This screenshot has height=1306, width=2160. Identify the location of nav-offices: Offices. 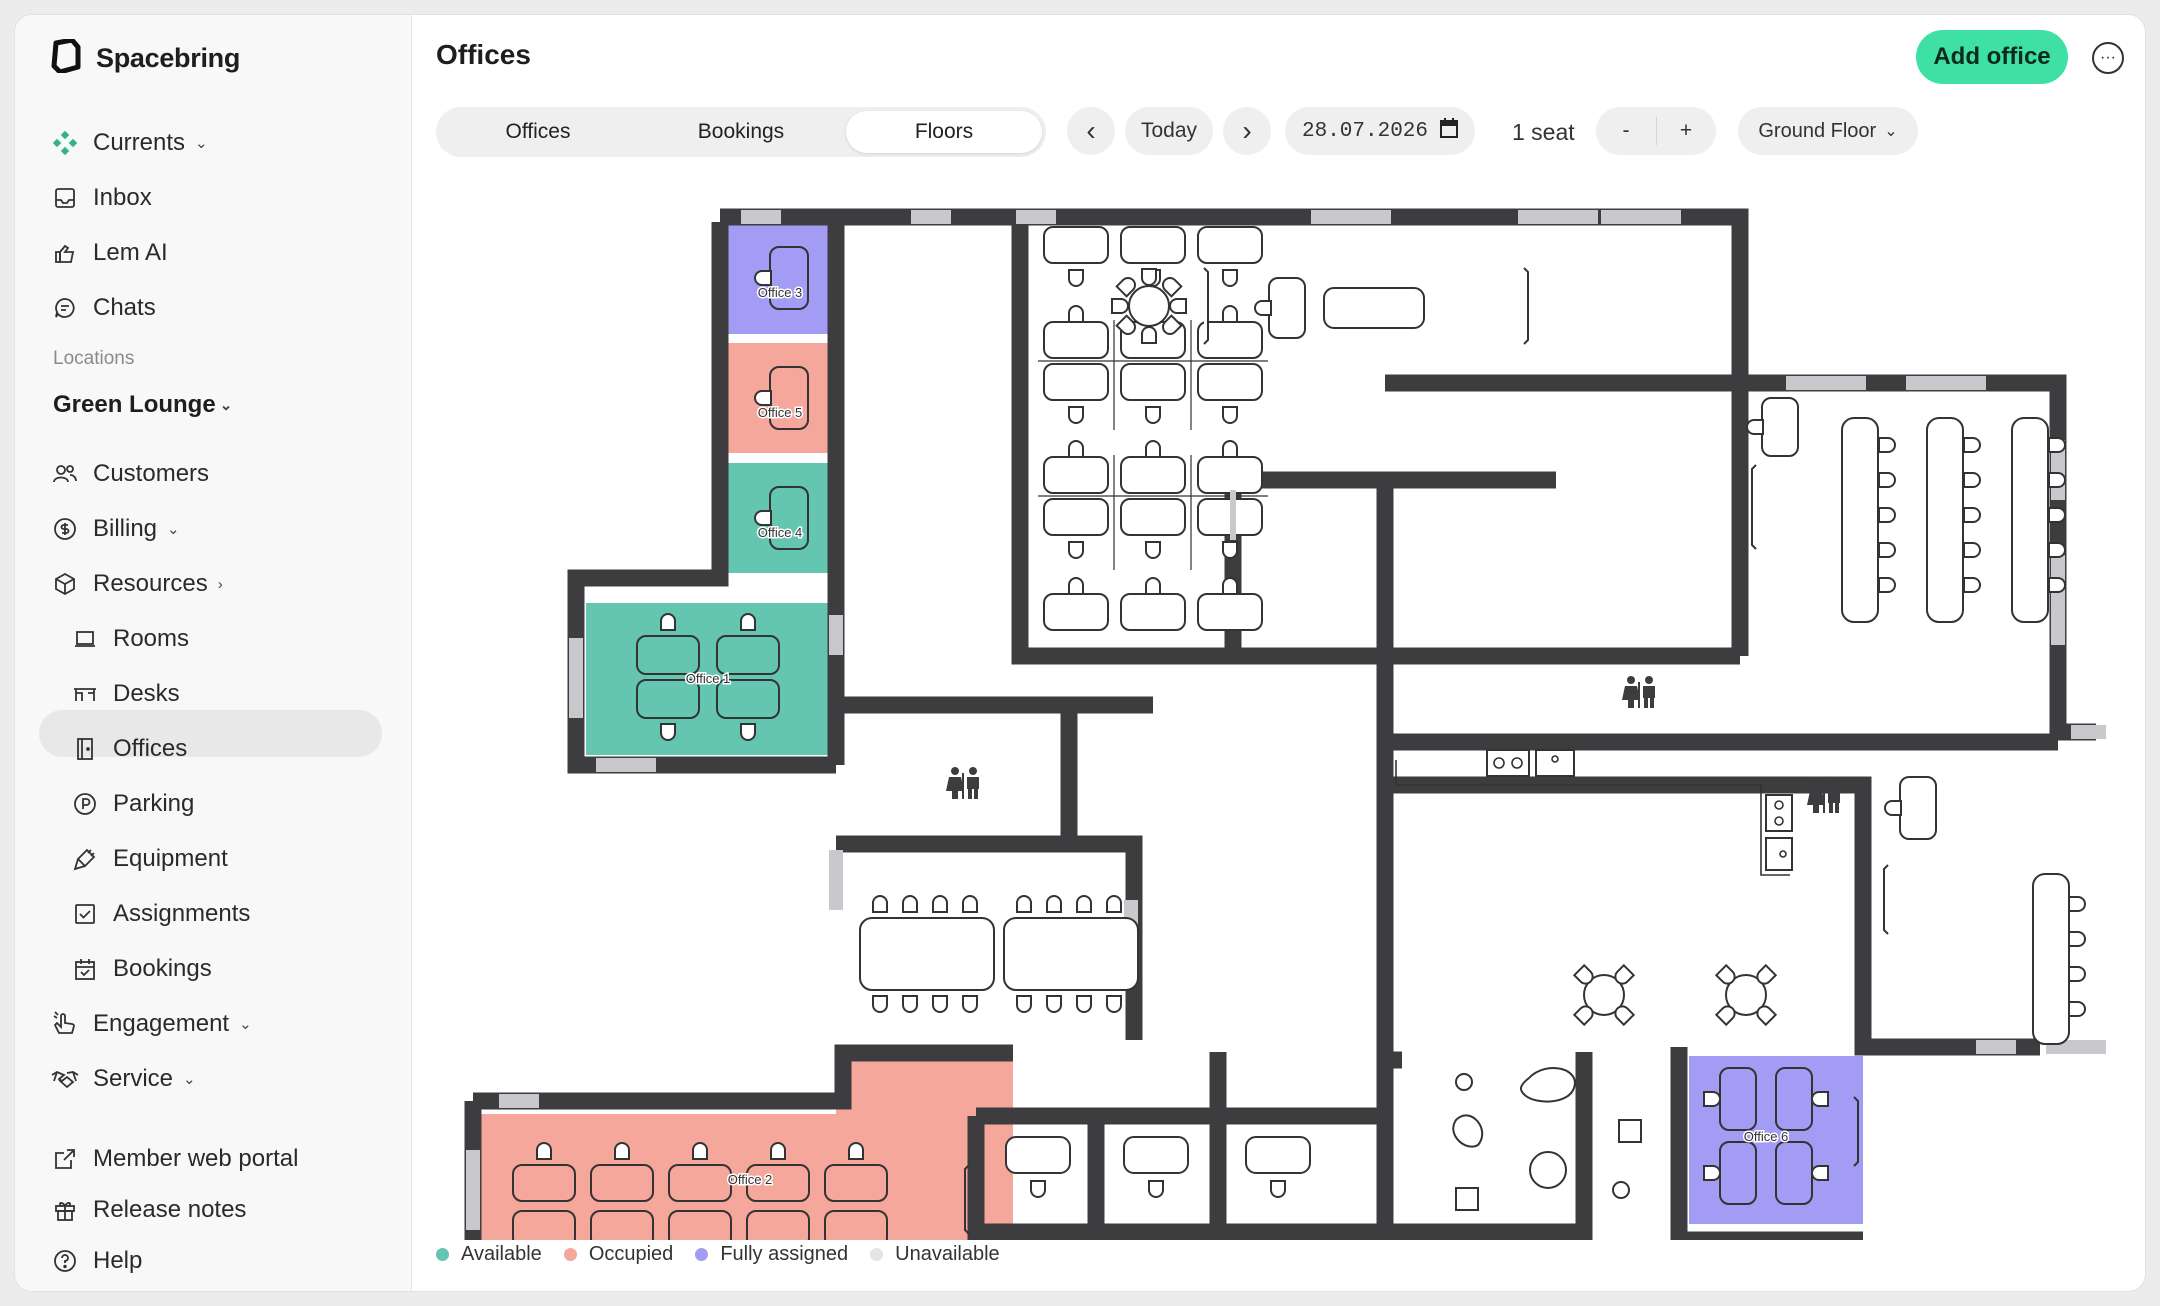
(129, 749).